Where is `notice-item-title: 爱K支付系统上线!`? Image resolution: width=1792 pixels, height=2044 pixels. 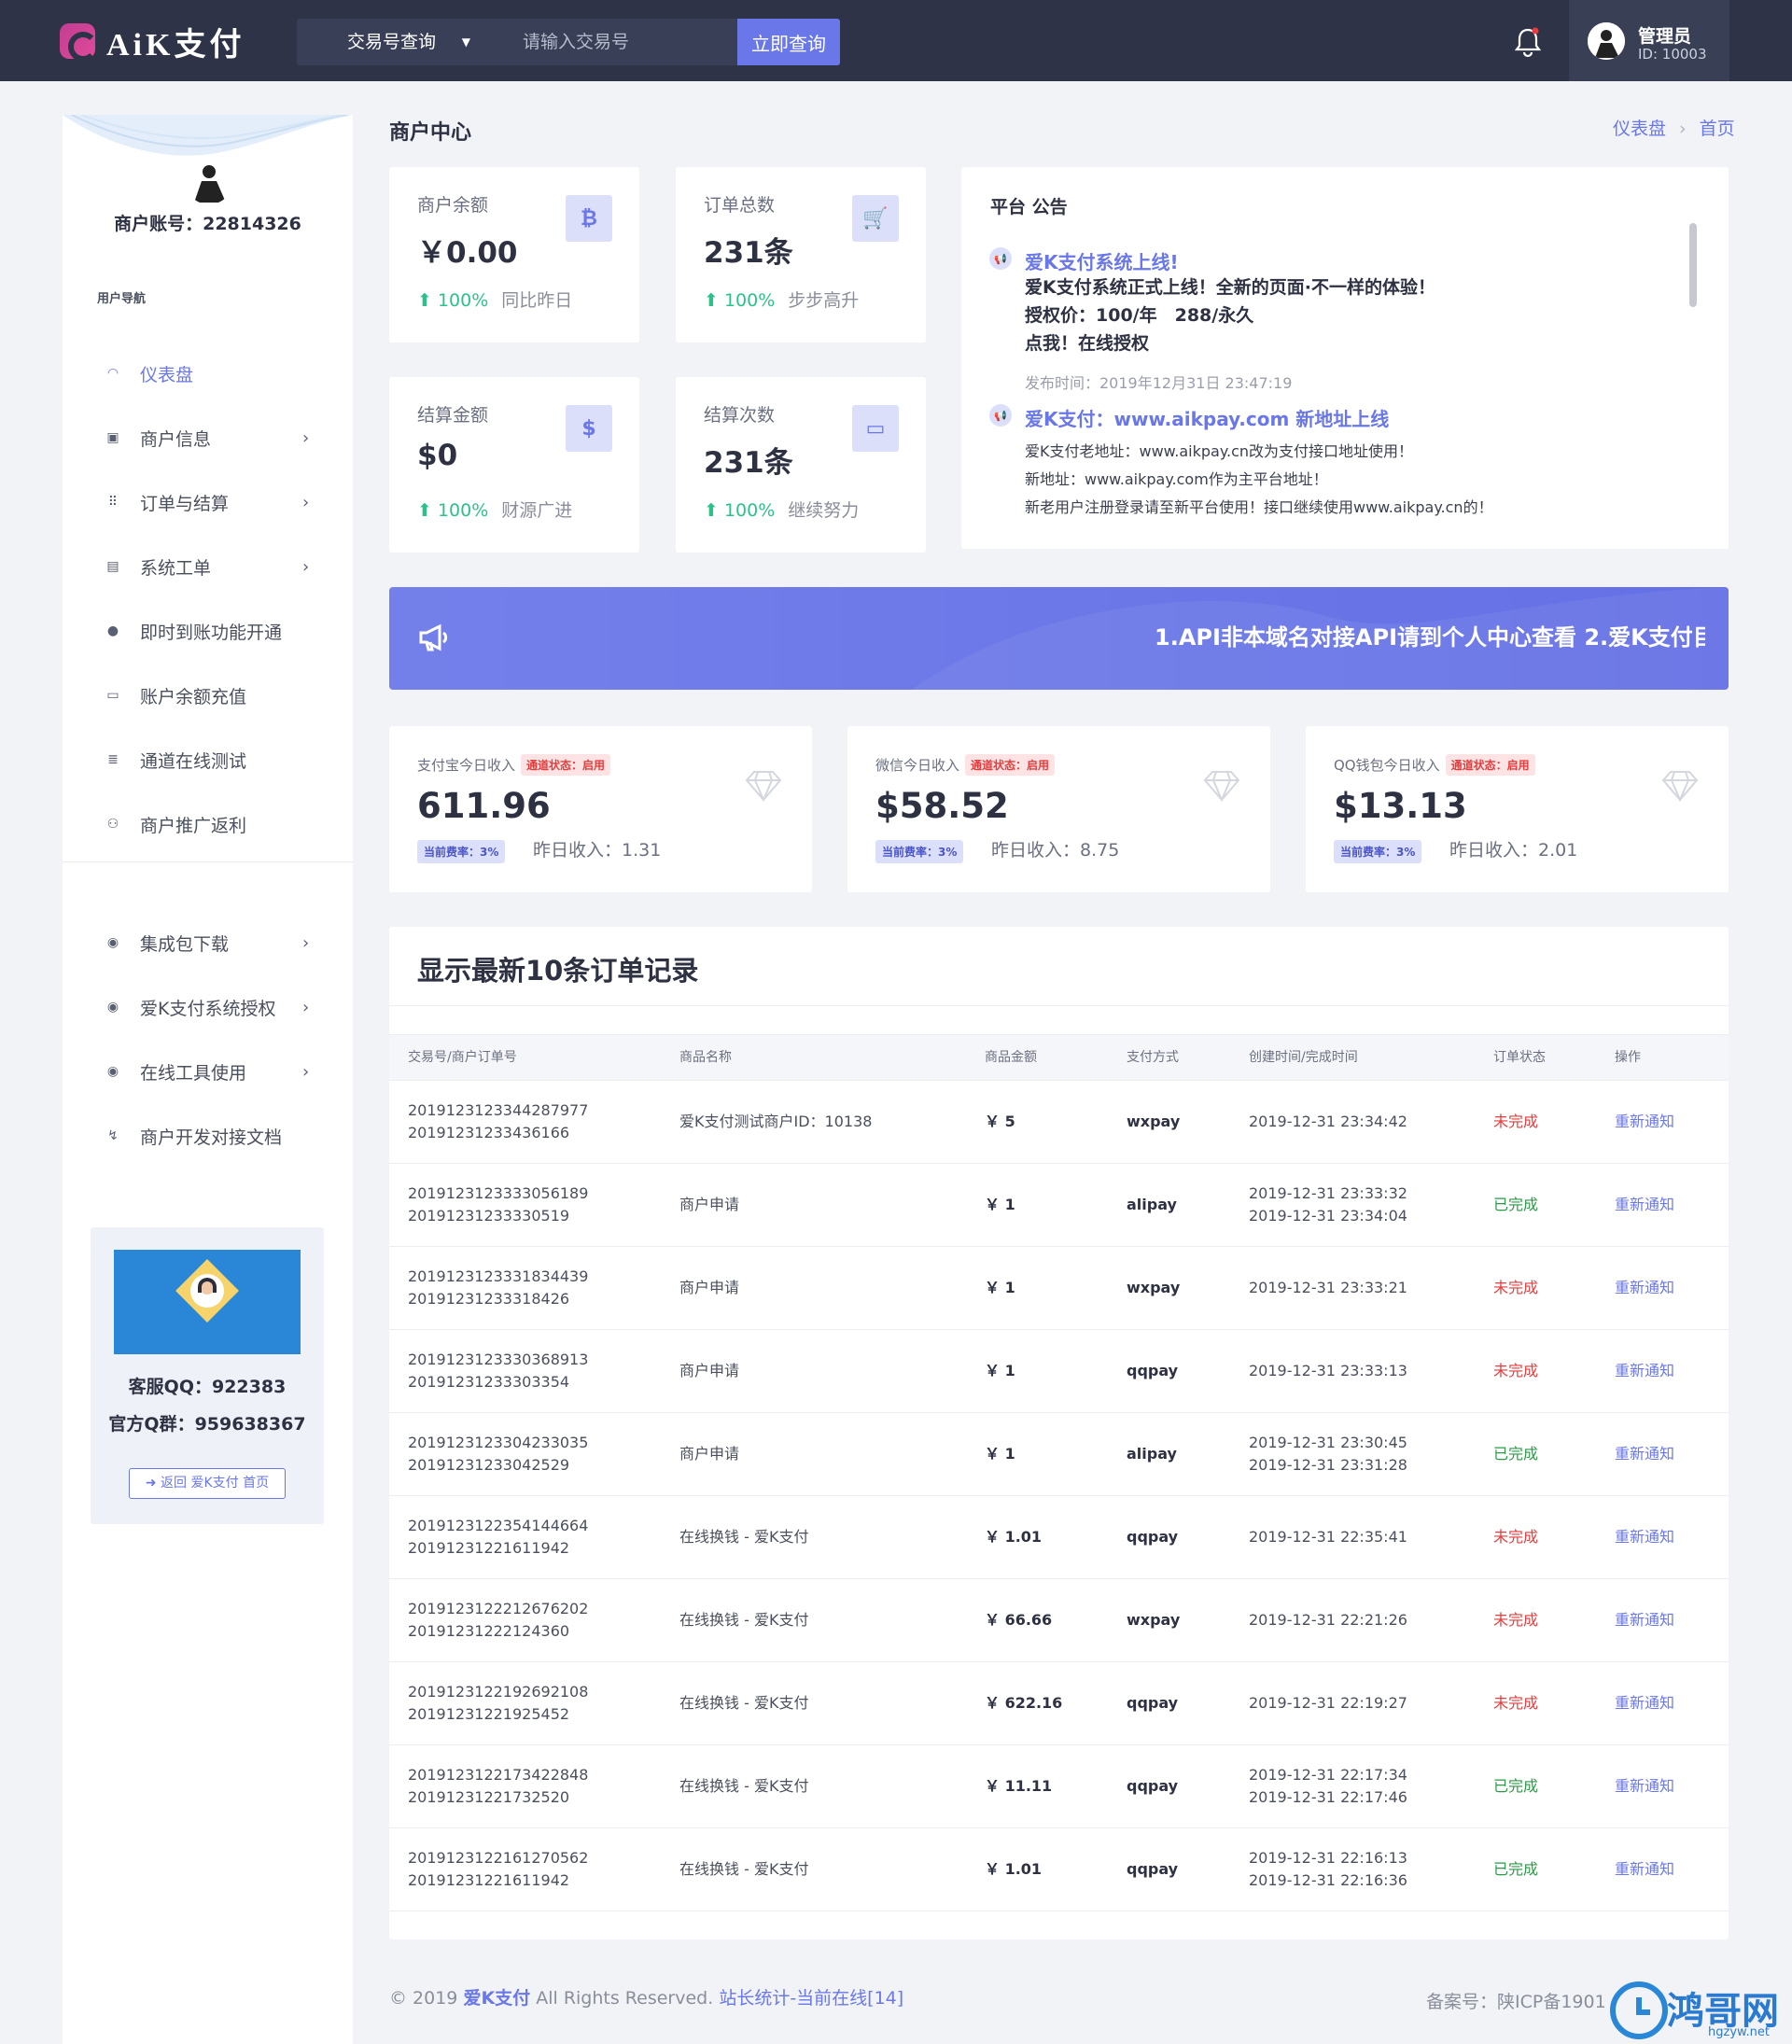 notice-item-title: 爱K支付系统上线! is located at coordinates (1102, 260).